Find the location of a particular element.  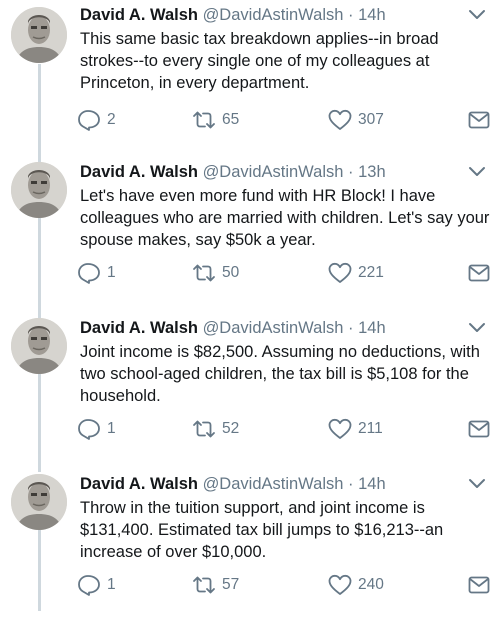

retweet-count: 57 is located at coordinates (231, 584).